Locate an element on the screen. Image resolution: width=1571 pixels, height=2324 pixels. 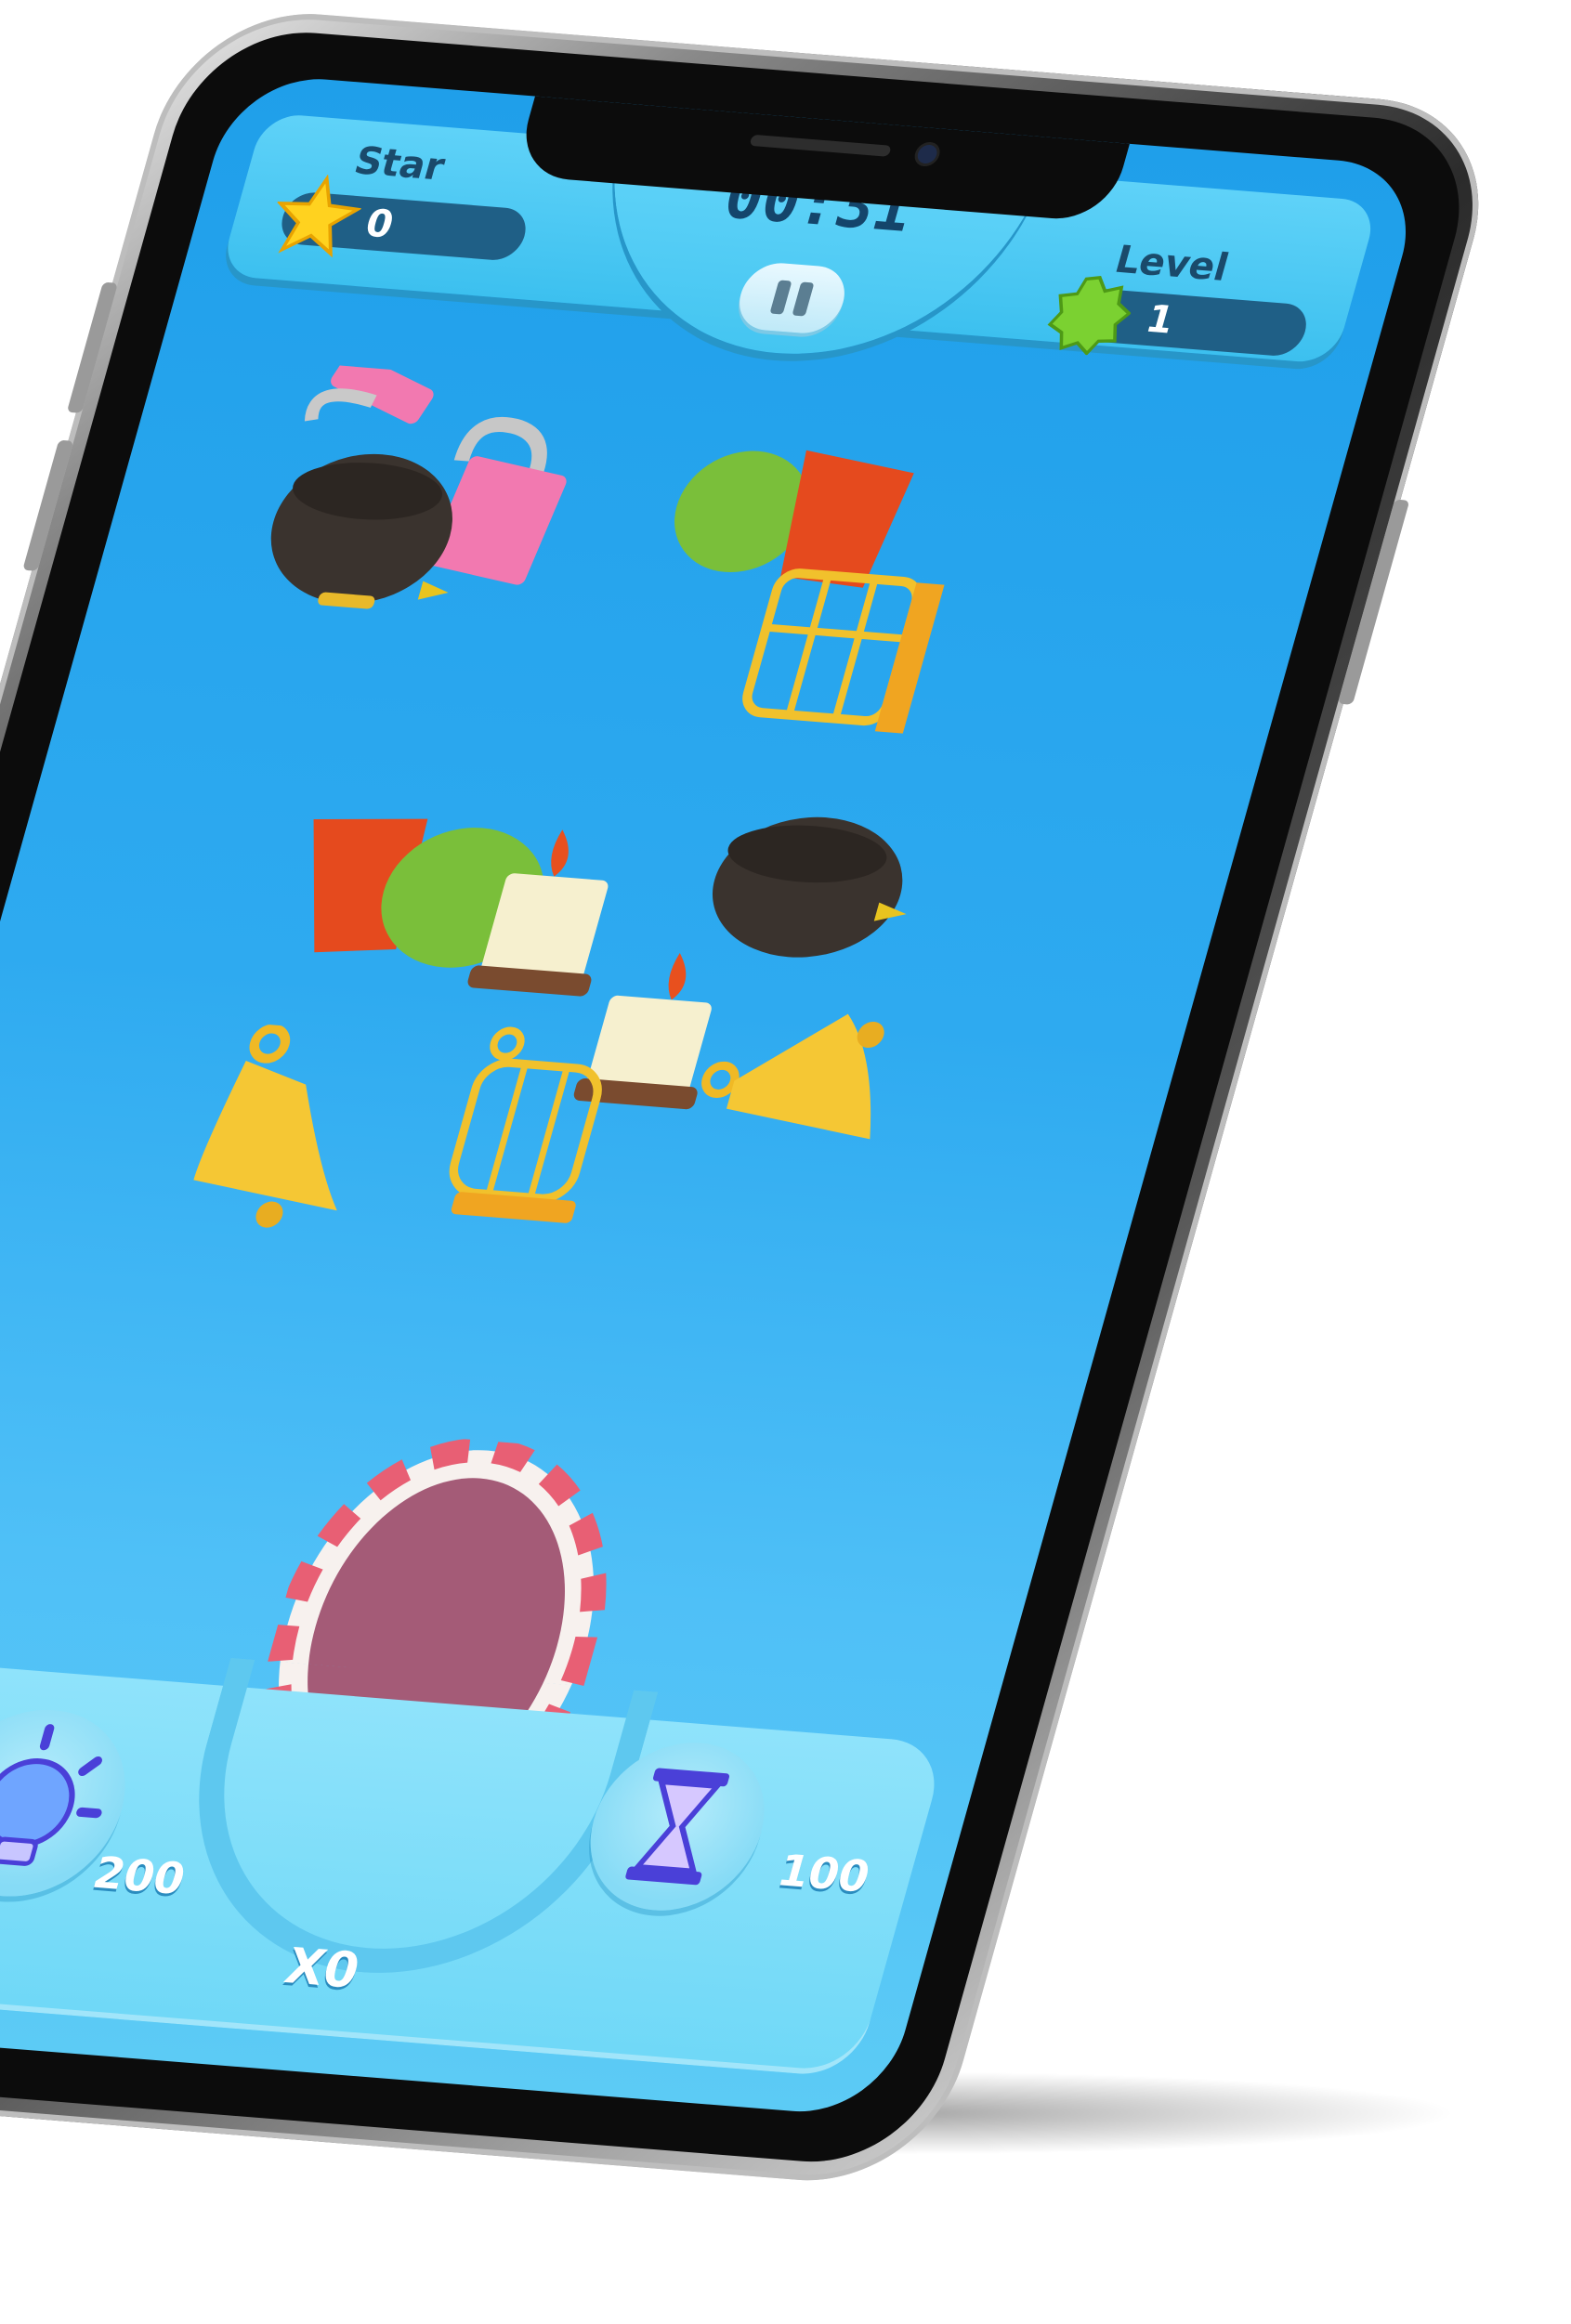
cauldron-item is located at coordinates (365, 534).